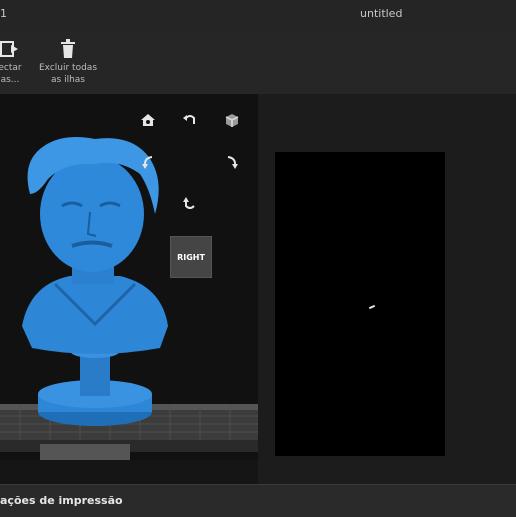  Describe the element at coordinates (372, 307) in the screenshot. I see `layer-island-mark` at that location.